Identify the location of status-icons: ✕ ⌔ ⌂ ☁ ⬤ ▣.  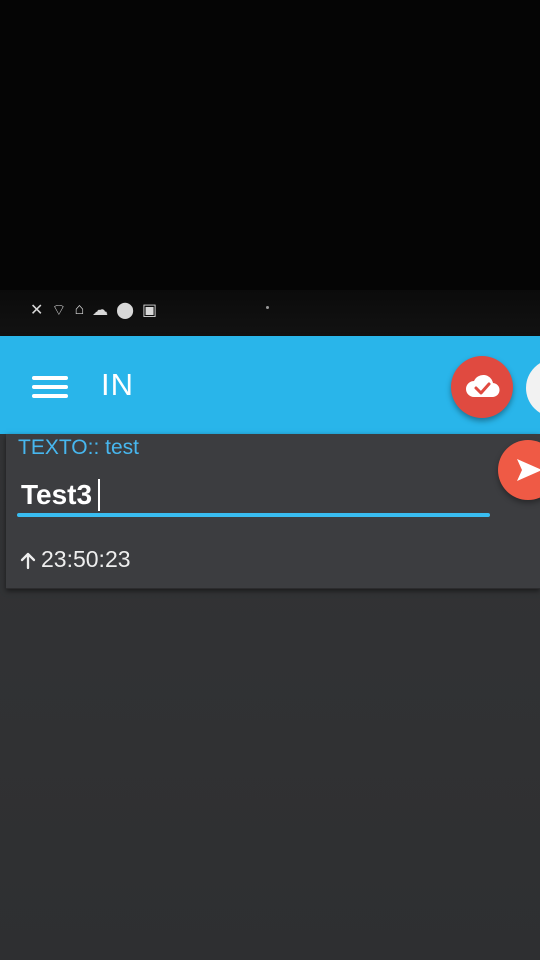
(93, 310).